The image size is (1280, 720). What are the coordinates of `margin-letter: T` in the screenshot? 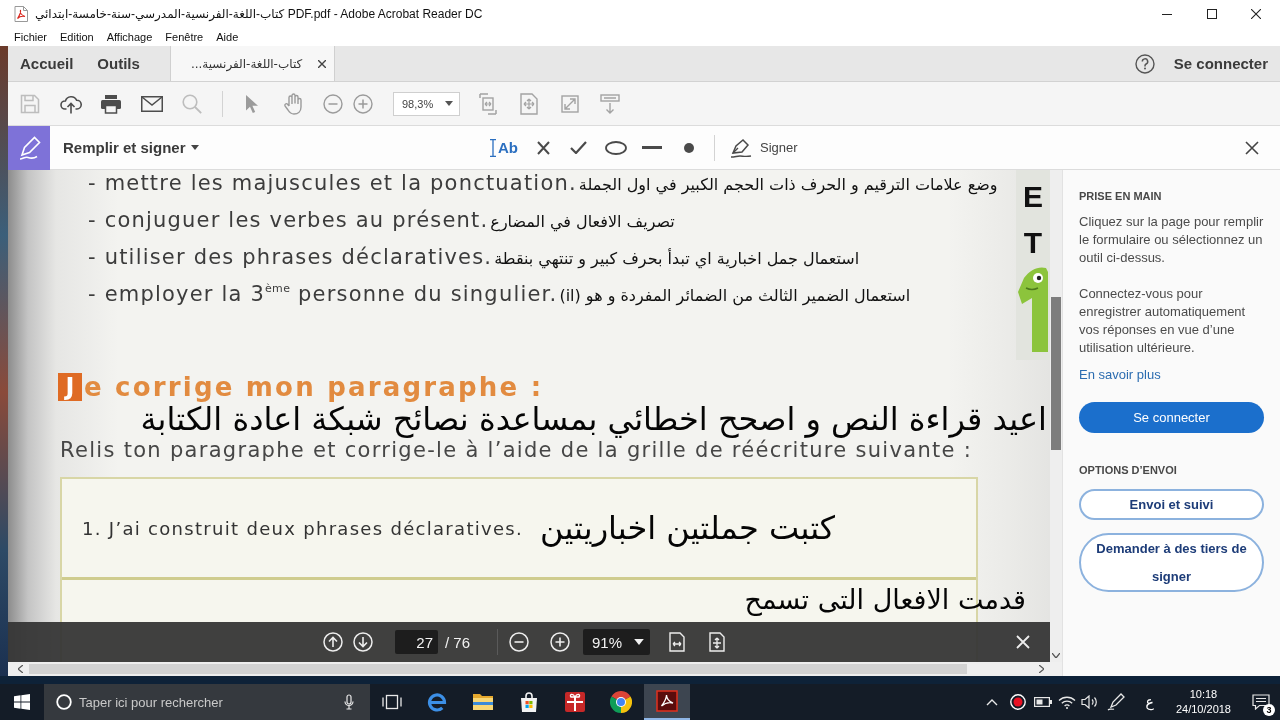 It's located at (1033, 243).